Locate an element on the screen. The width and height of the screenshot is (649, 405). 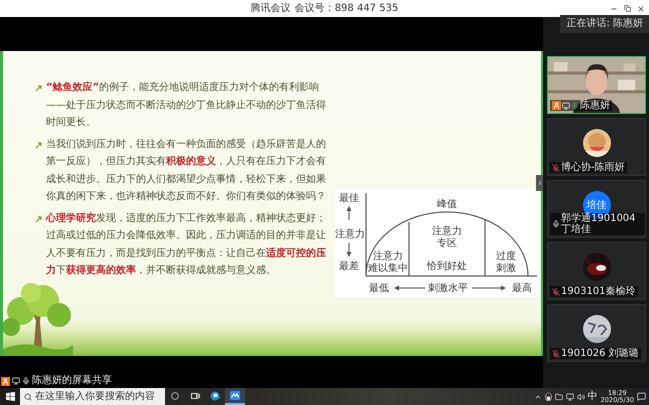
participant-tile: 培佳 郭学通1901004丁培佳 is located at coordinates (596, 209).